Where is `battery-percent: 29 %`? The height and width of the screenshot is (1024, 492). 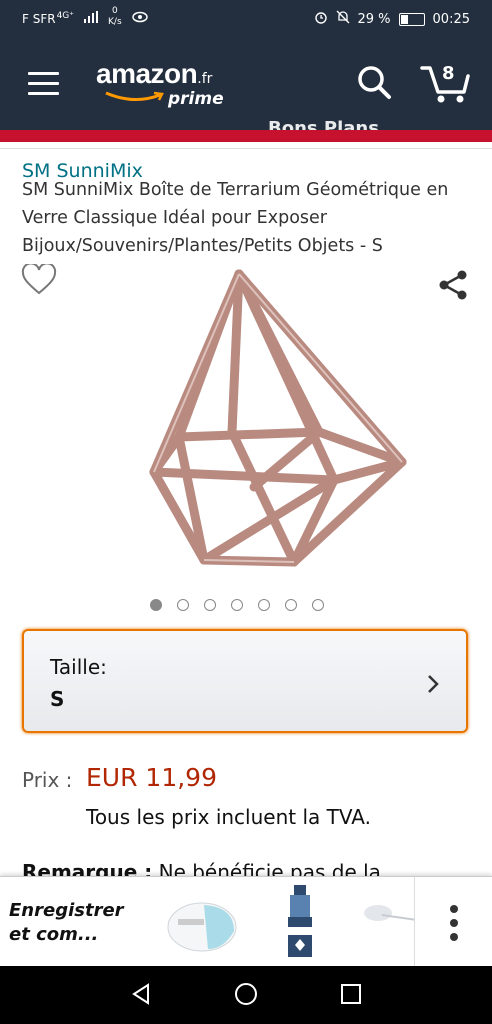 battery-percent: 29 % is located at coordinates (374, 19).